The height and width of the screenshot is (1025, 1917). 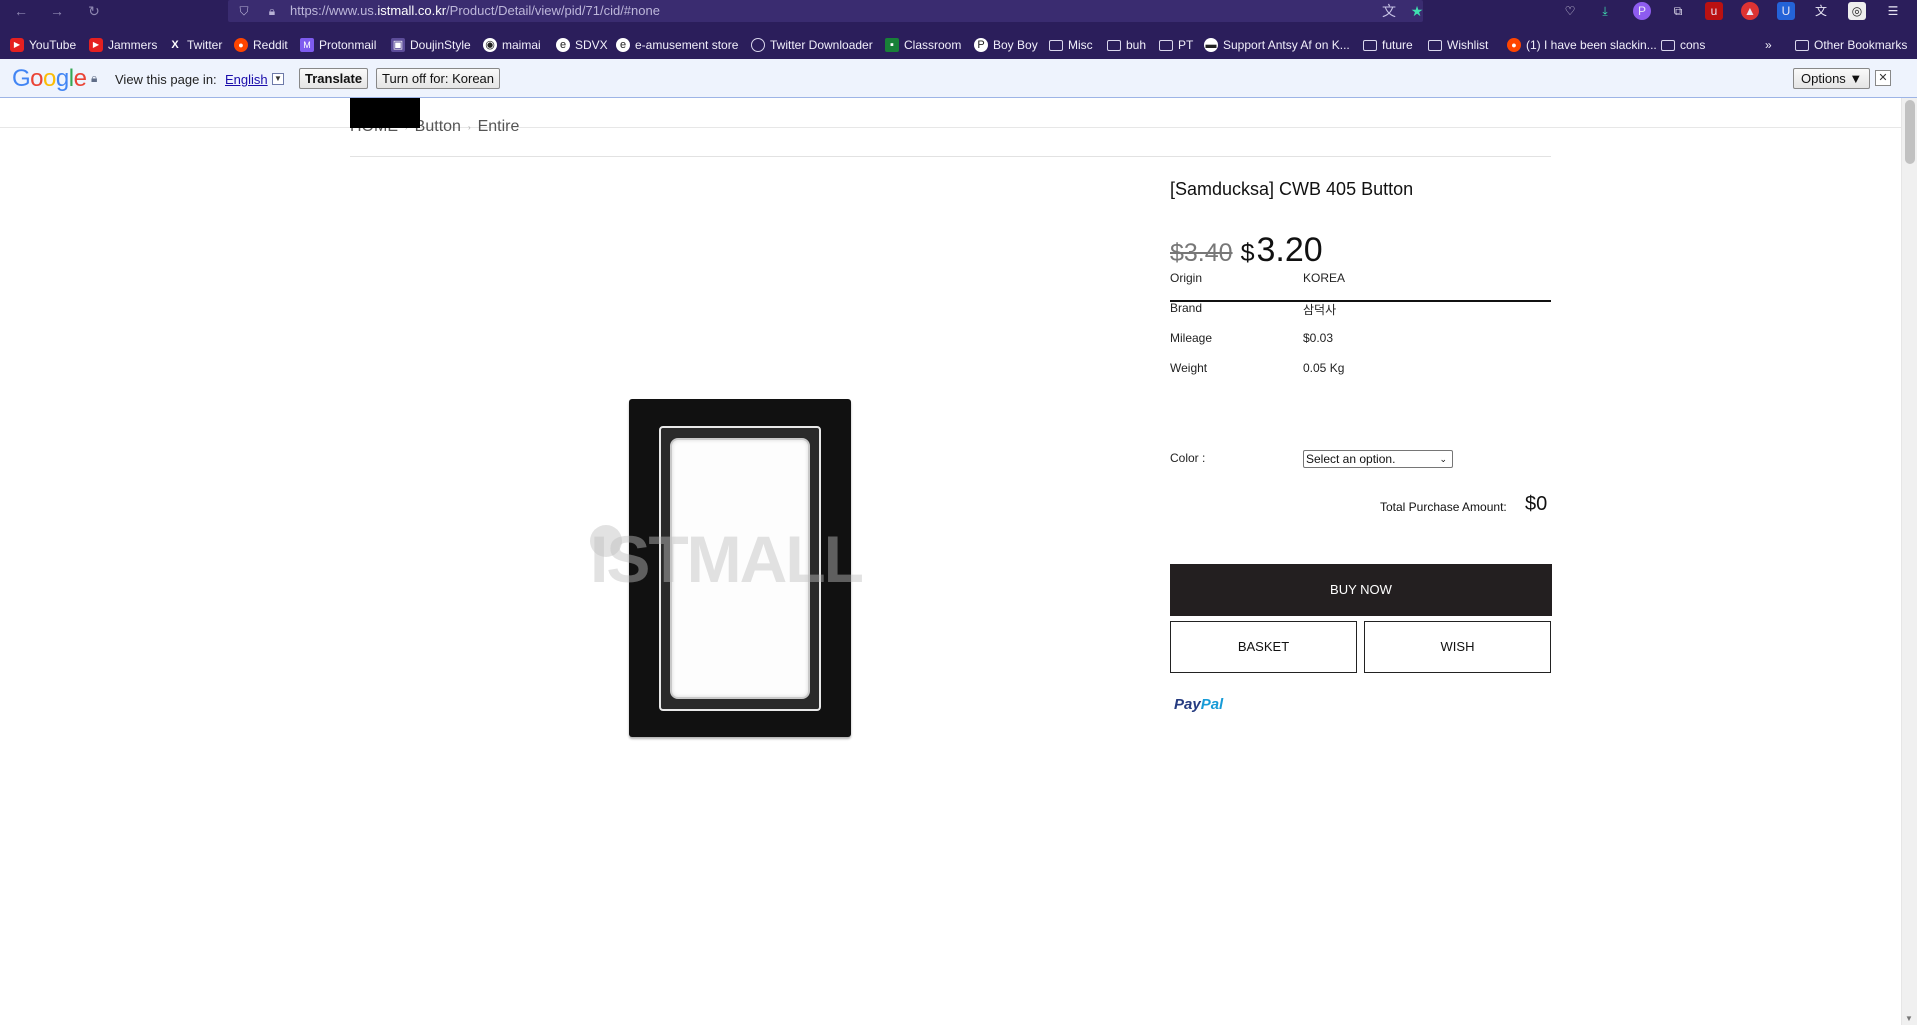 I want to click on classroom-icon: ▪, so click(x=892, y=45).